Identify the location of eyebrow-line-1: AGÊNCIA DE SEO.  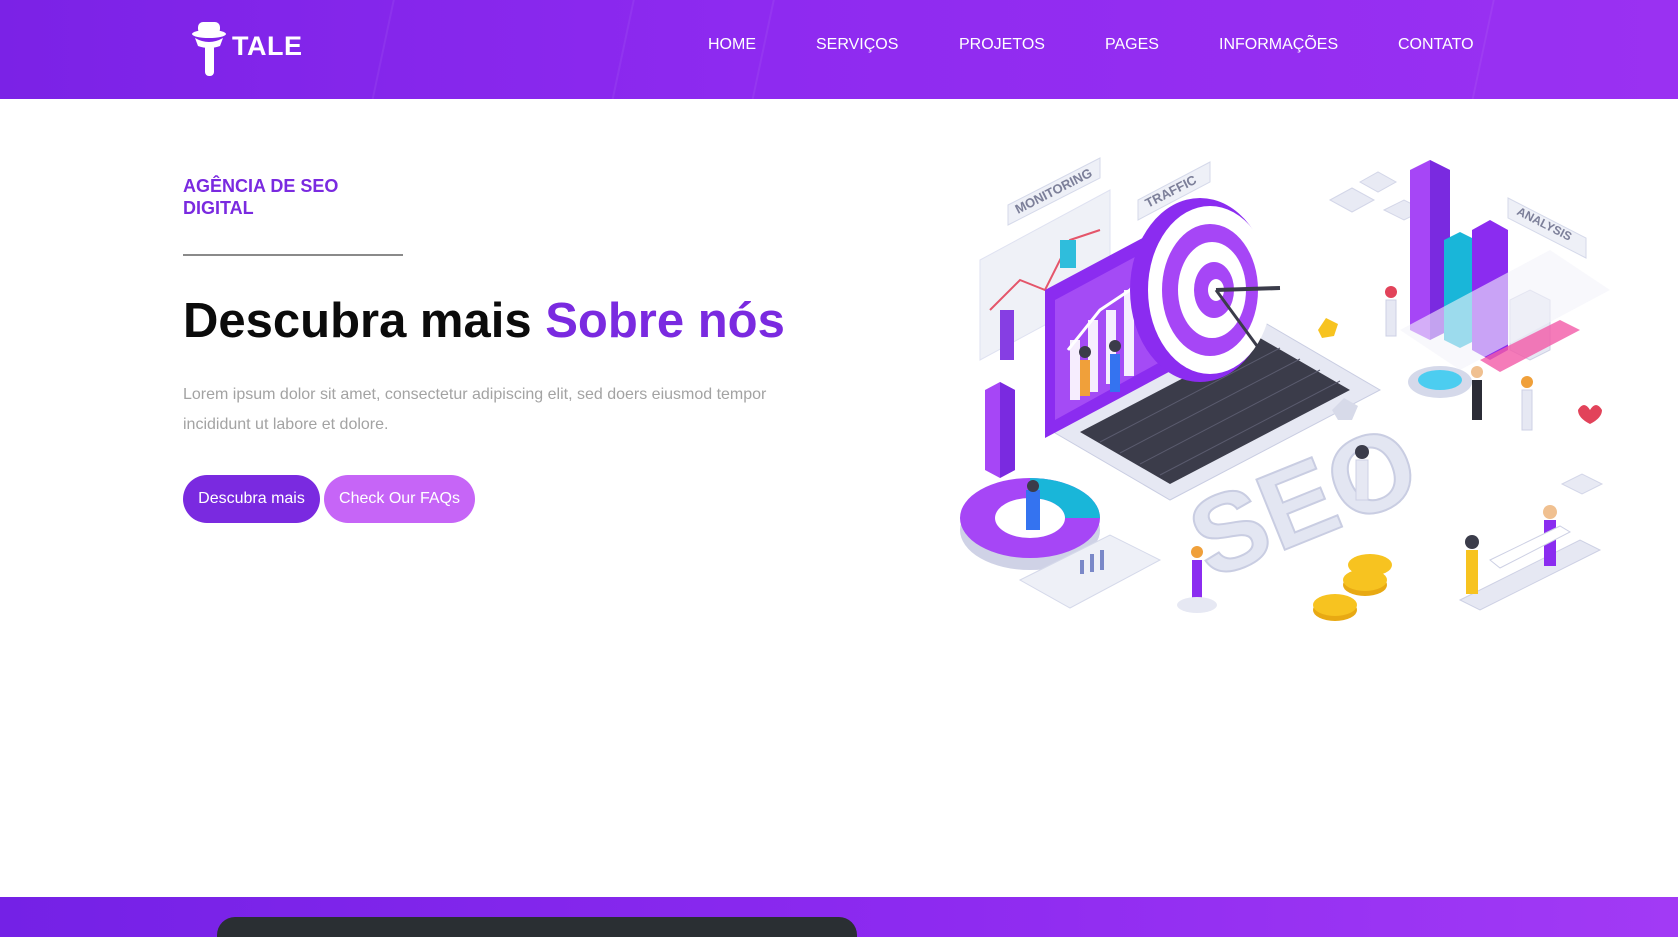
(261, 186).